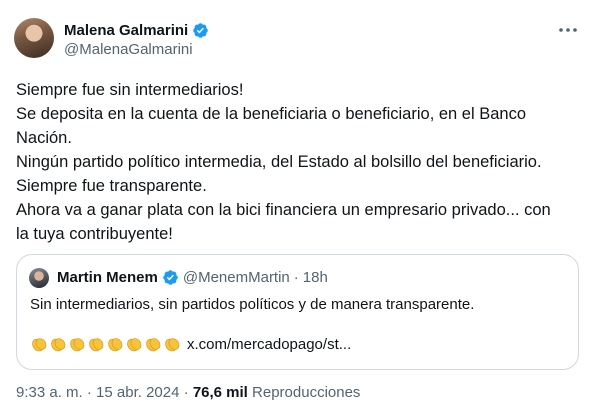 This screenshot has width=597, height=416. I want to click on tweet-date: 15 abr. 2024, so click(137, 392).